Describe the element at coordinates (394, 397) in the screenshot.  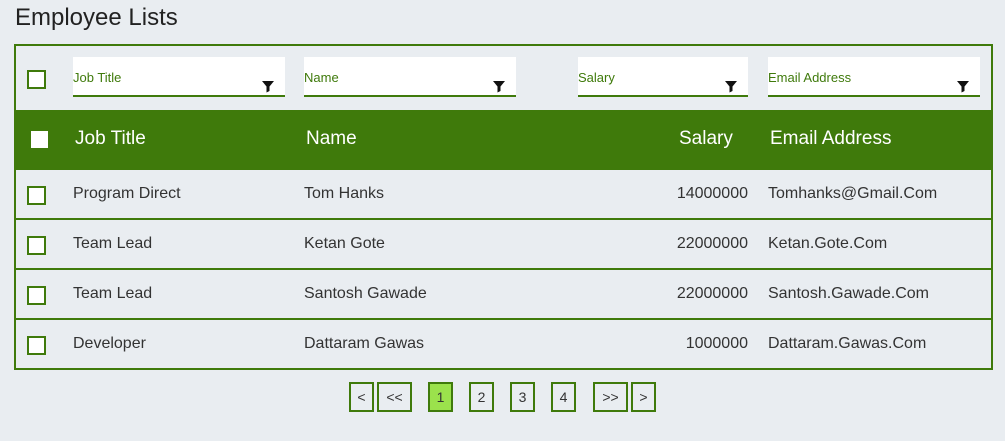
I see `first-page-button: <<` at that location.